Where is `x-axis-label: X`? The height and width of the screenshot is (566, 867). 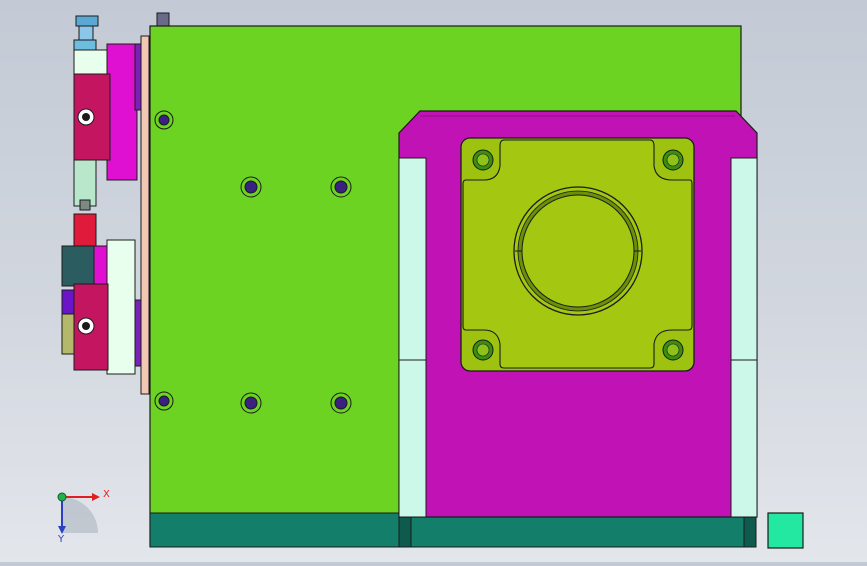 x-axis-label: X is located at coordinates (106, 494).